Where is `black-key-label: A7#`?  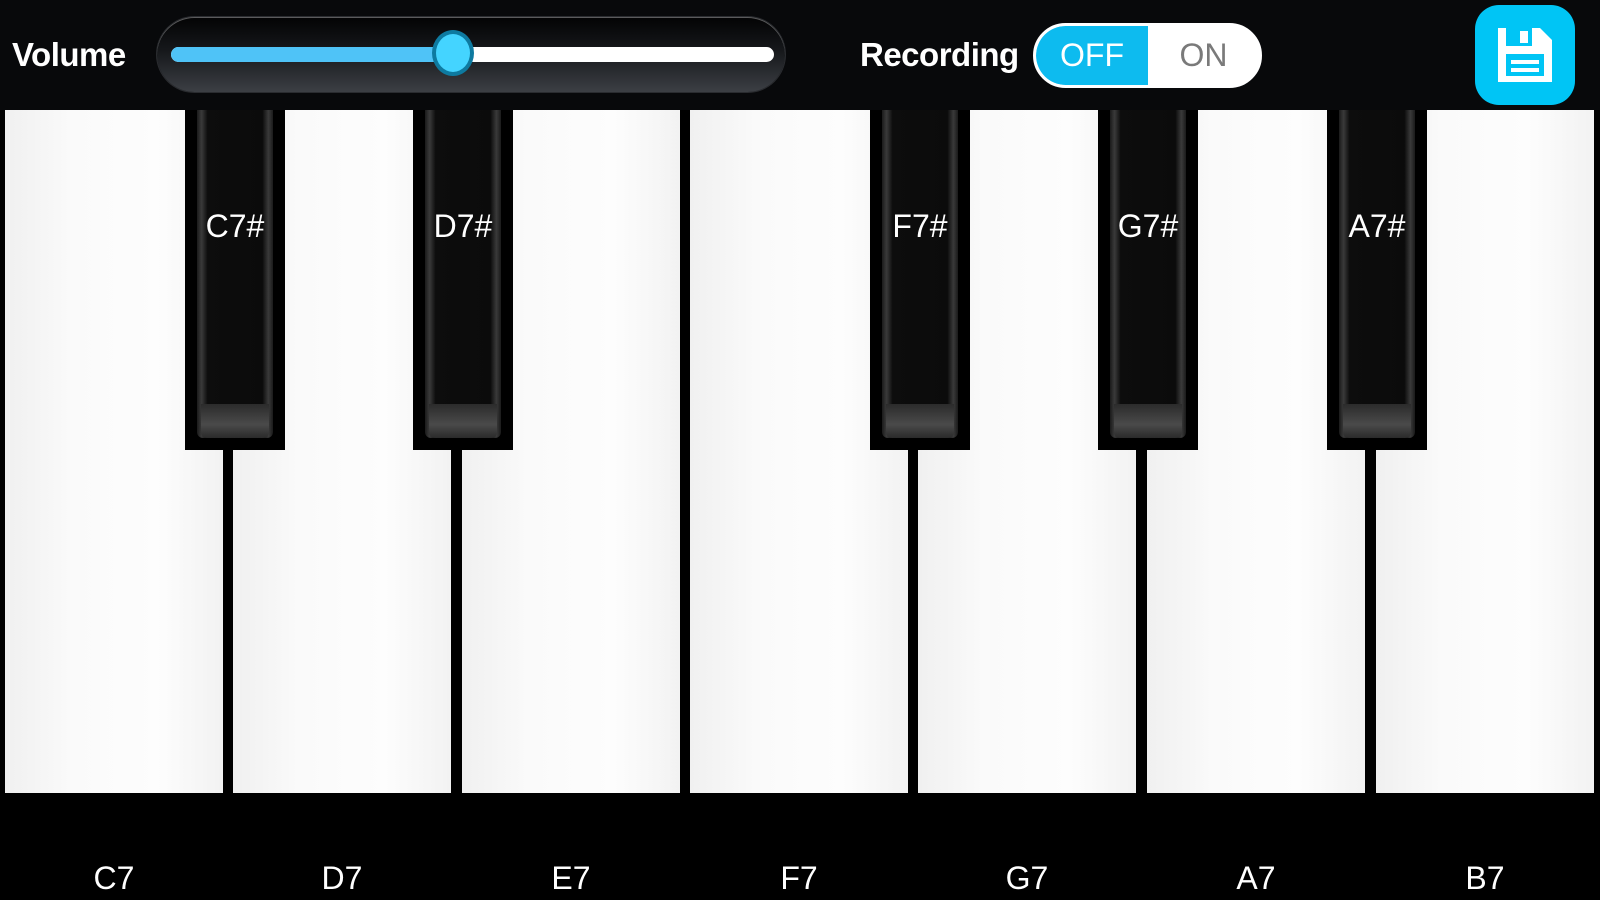
black-key-label: A7# is located at coordinates (1377, 226).